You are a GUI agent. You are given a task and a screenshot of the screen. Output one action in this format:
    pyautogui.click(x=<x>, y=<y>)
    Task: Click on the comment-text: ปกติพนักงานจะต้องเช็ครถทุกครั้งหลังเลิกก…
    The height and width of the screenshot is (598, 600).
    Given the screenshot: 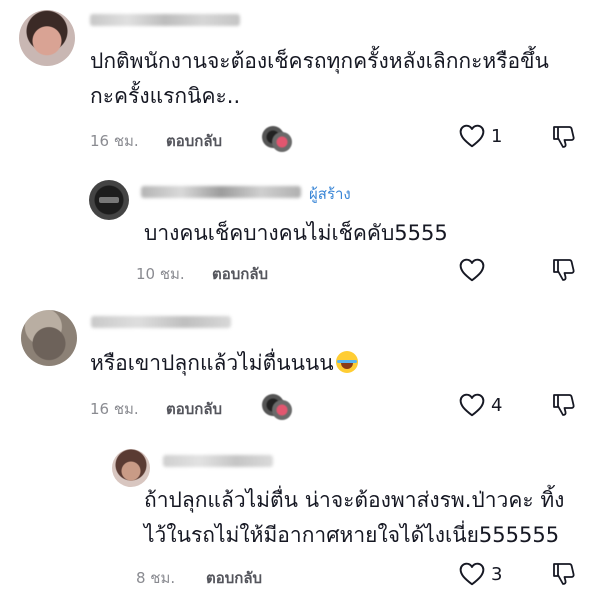 What is the action you would take?
    pyautogui.click(x=319, y=79)
    